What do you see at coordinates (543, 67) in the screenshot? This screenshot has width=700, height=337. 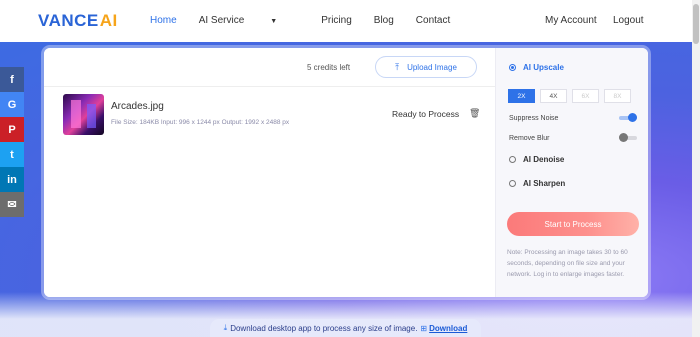 I see `option-label: AI Upscale` at bounding box center [543, 67].